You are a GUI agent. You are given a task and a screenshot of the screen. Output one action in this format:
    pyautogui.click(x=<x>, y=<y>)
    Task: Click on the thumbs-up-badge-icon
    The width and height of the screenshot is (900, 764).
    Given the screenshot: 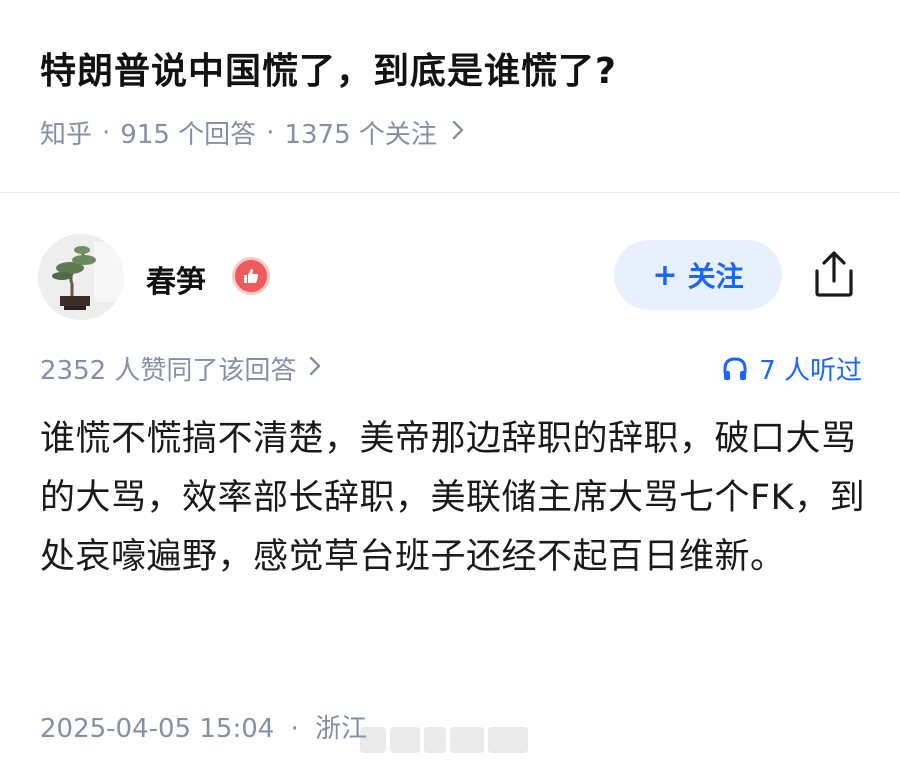 What is the action you would take?
    pyautogui.click(x=251, y=276)
    